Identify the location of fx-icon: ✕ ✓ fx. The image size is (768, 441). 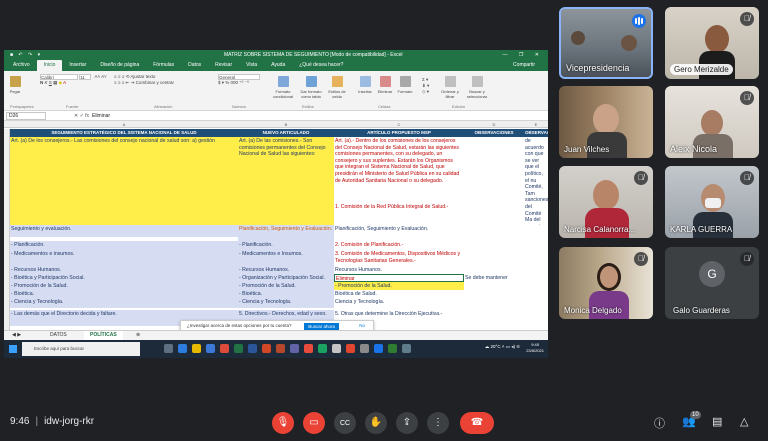
(81, 116).